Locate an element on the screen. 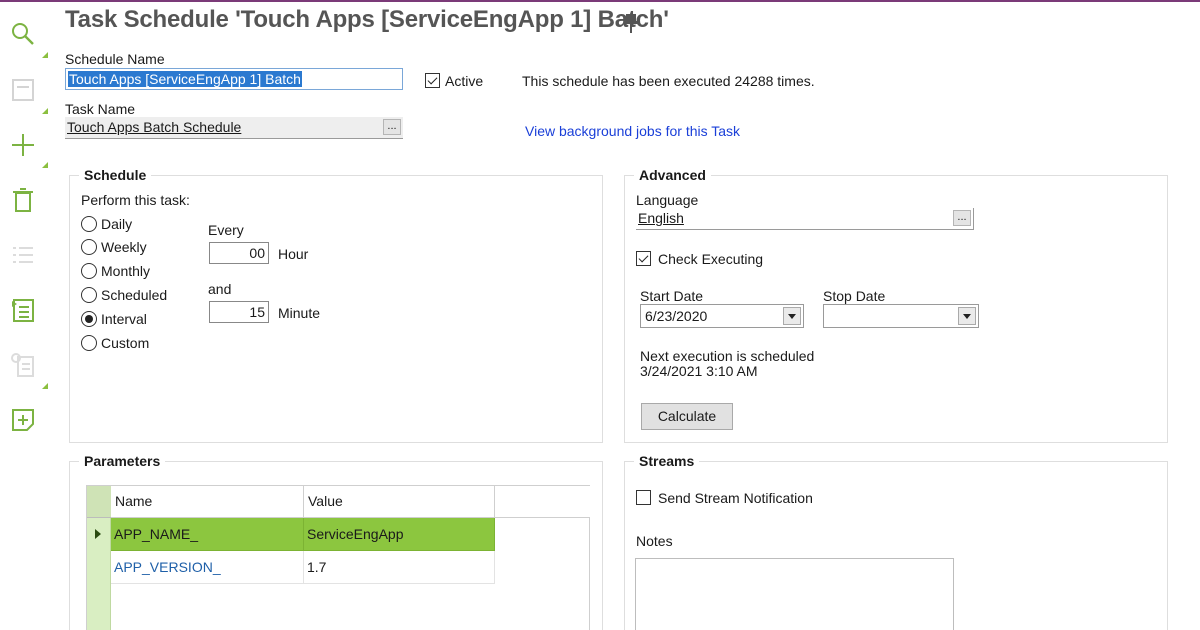 Image resolution: width=1200 pixels, height=630 pixels. radio-custom-label: Custom is located at coordinates (125, 343).